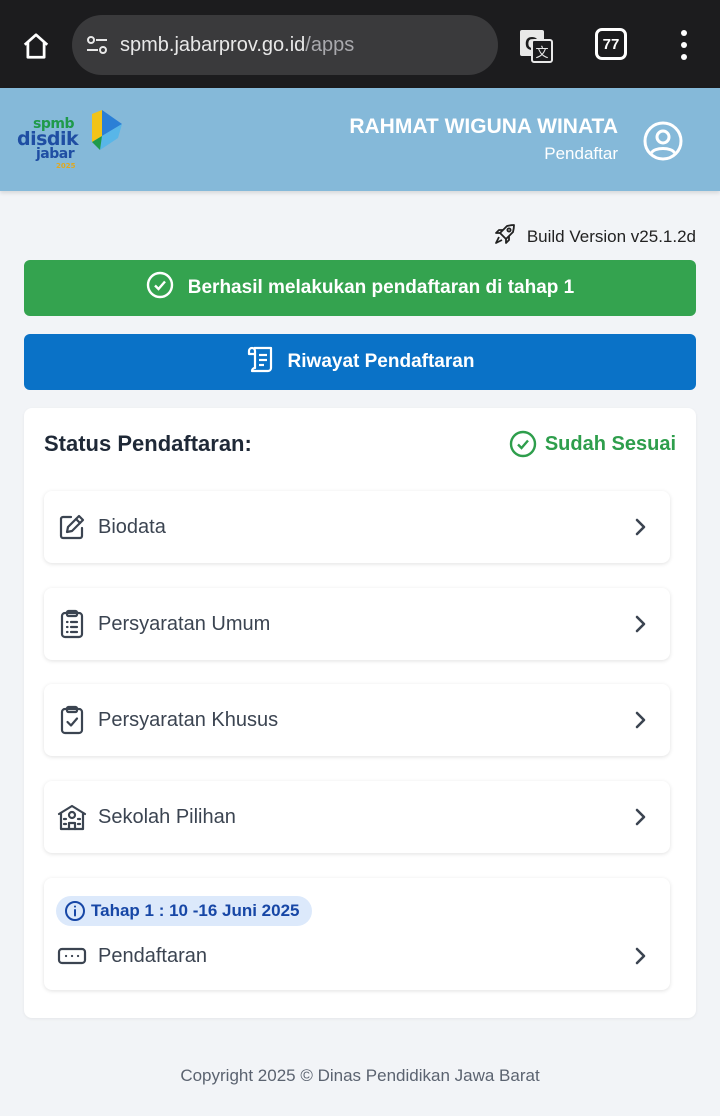 This screenshot has width=720, height=1116. I want to click on menu-item-biodata: Biodata, so click(357, 527).